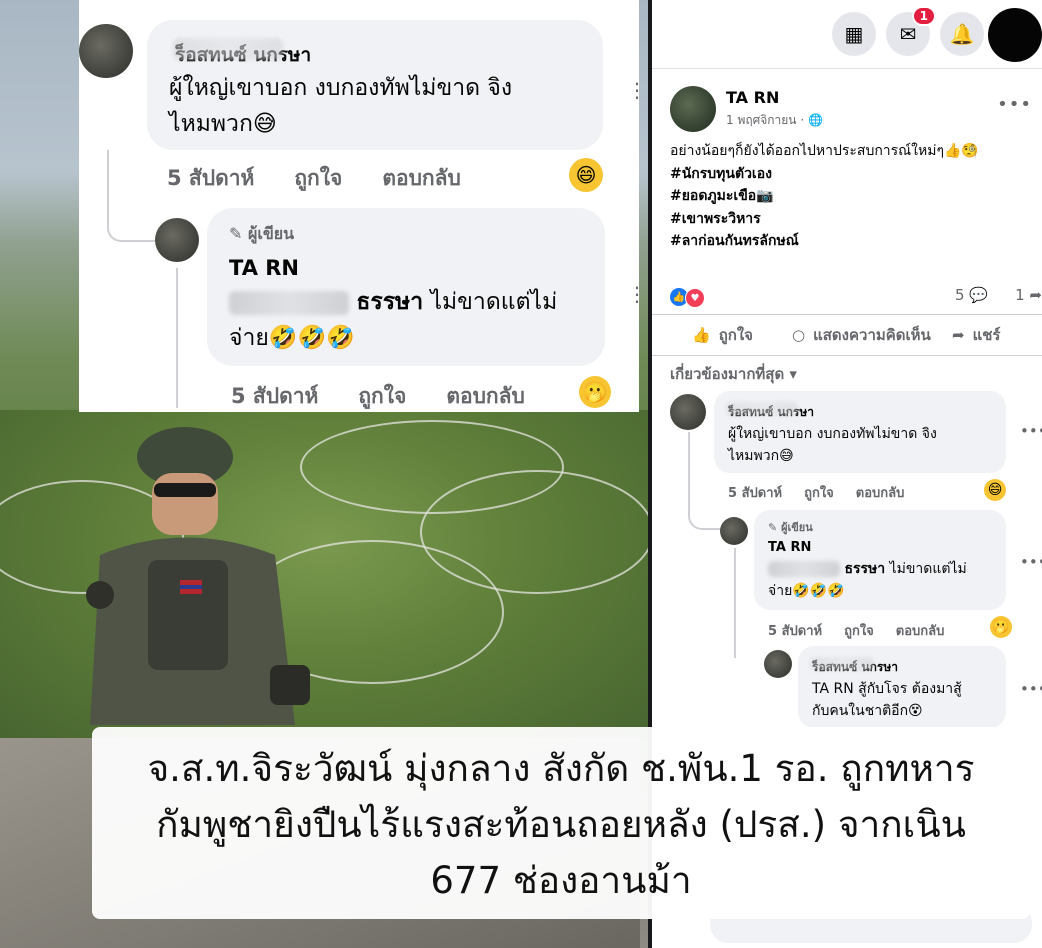 Image resolution: width=1042 pixels, height=948 pixels. I want to click on post-action-bar: 👍 ถูกใจ ○ แสดงความคิดเห็น ➦ แชร์, so click(847, 335).